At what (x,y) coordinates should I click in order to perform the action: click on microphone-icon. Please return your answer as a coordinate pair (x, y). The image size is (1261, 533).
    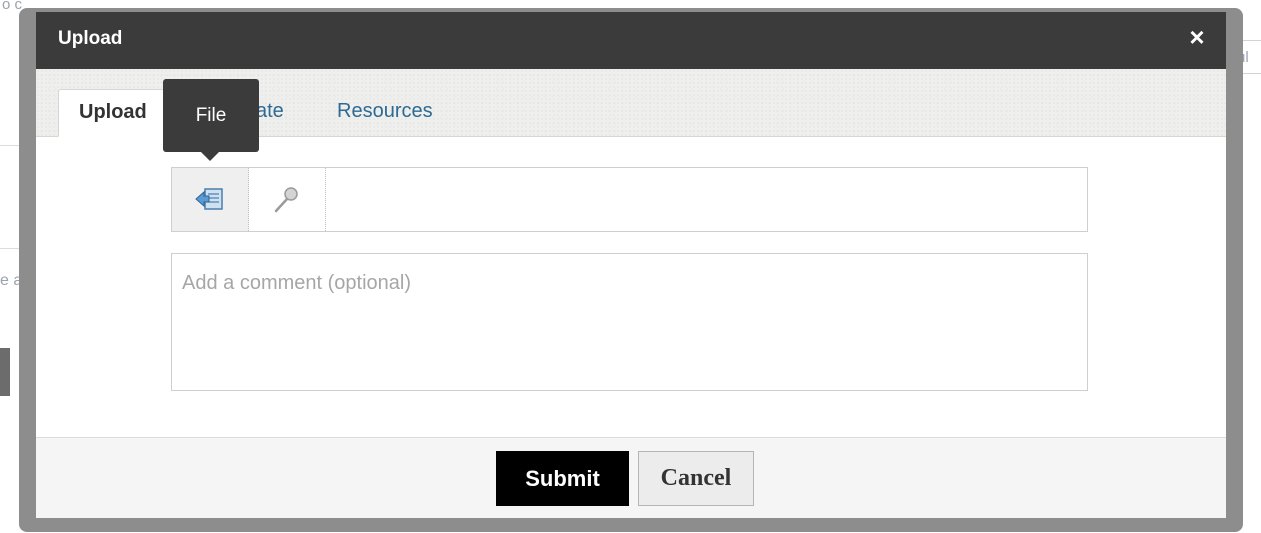
    Looking at the image, I should click on (286, 200).